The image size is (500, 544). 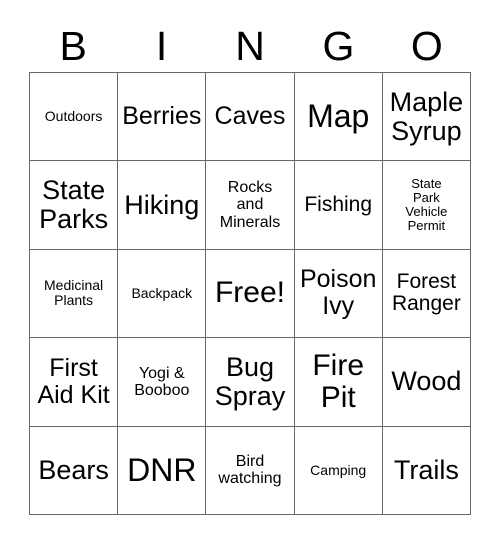 I want to click on bingo-cell: Trails, so click(x=426, y=470).